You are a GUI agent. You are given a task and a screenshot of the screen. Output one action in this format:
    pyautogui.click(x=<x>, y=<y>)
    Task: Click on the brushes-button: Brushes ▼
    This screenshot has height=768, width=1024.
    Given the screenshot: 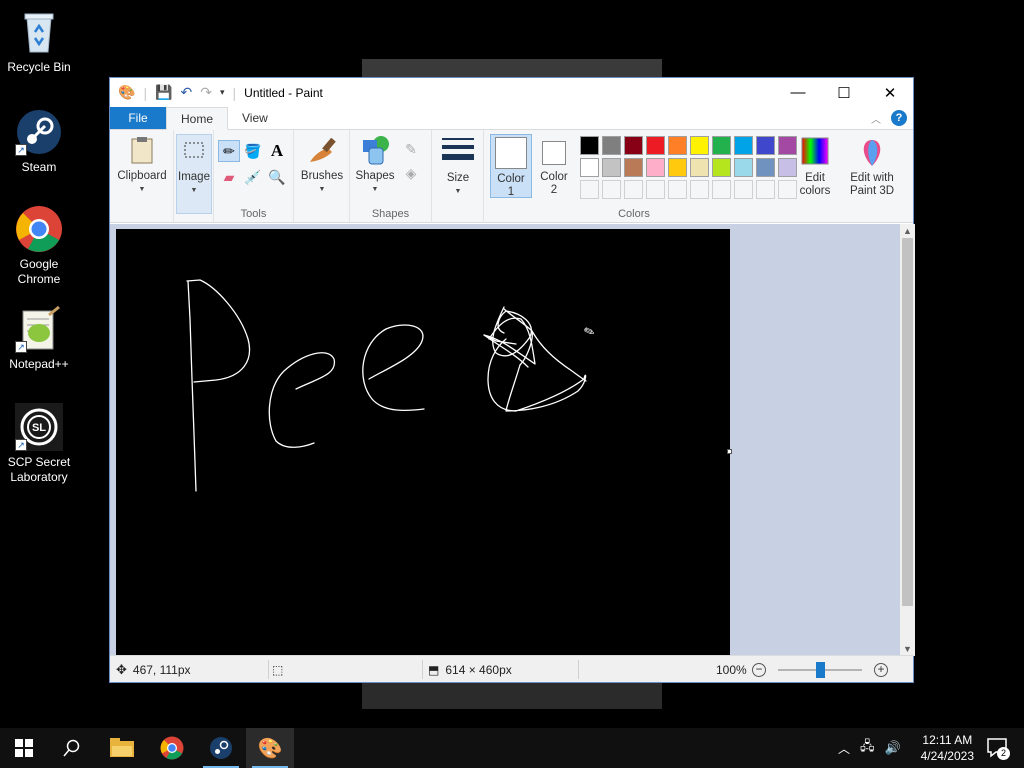 What is the action you would take?
    pyautogui.click(x=322, y=165)
    